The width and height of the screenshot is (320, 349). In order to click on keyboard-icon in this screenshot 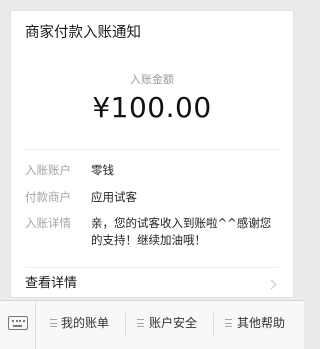, I will do `click(18, 323)`.